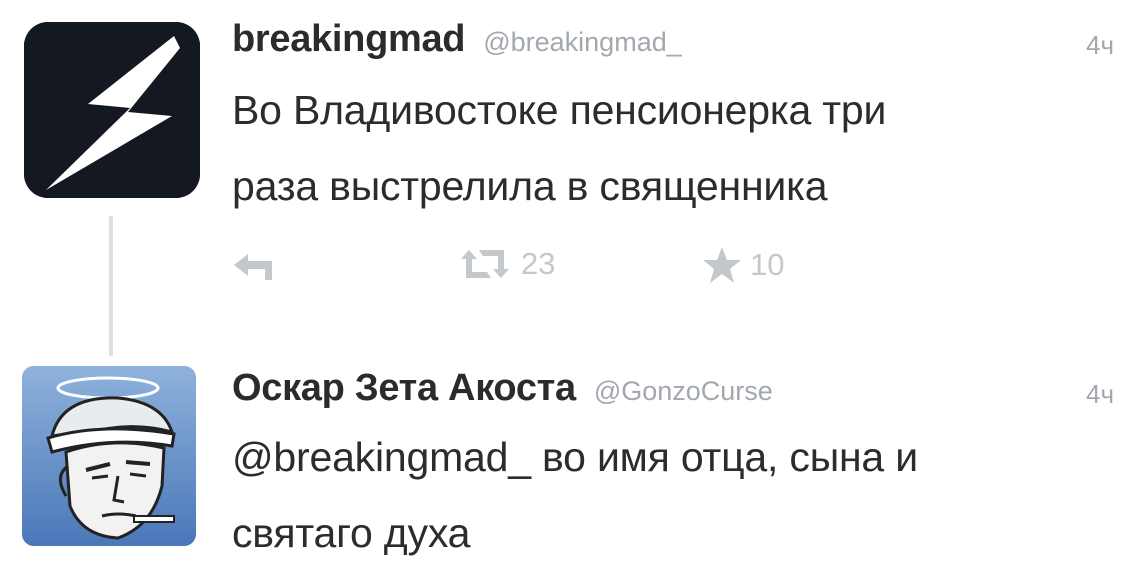  I want to click on tweet-header: breakingmad @breakingmad_ 4ч, so click(677, 43).